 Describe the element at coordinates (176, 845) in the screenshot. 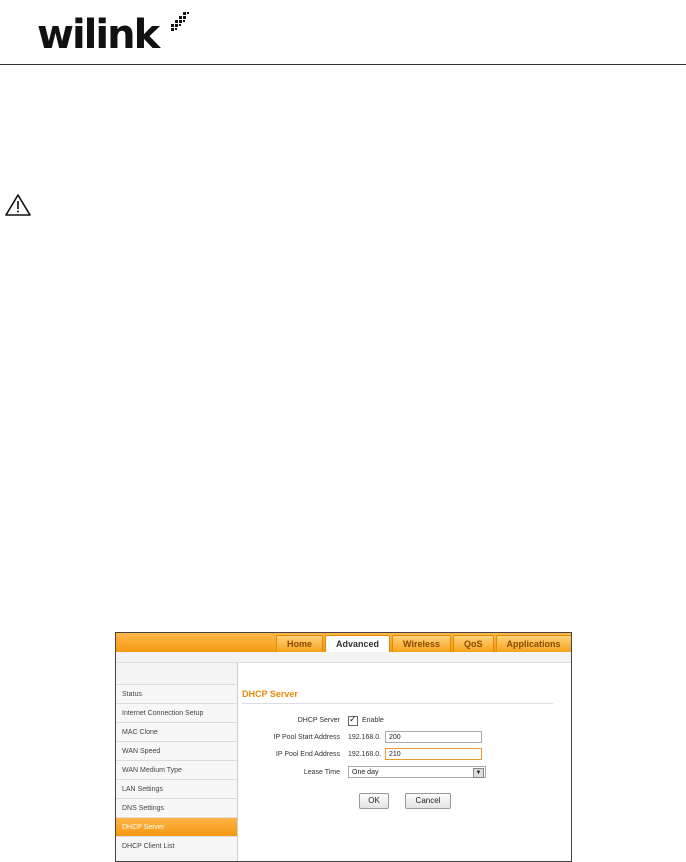

I see `sidebar-item-dhcp-client-list: DHCP Client List` at that location.